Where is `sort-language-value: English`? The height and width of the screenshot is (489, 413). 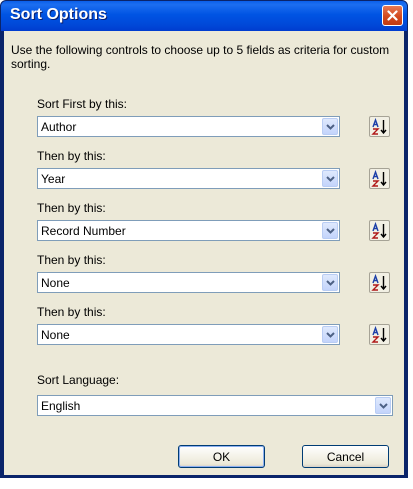
sort-language-value: English is located at coordinates (61, 406).